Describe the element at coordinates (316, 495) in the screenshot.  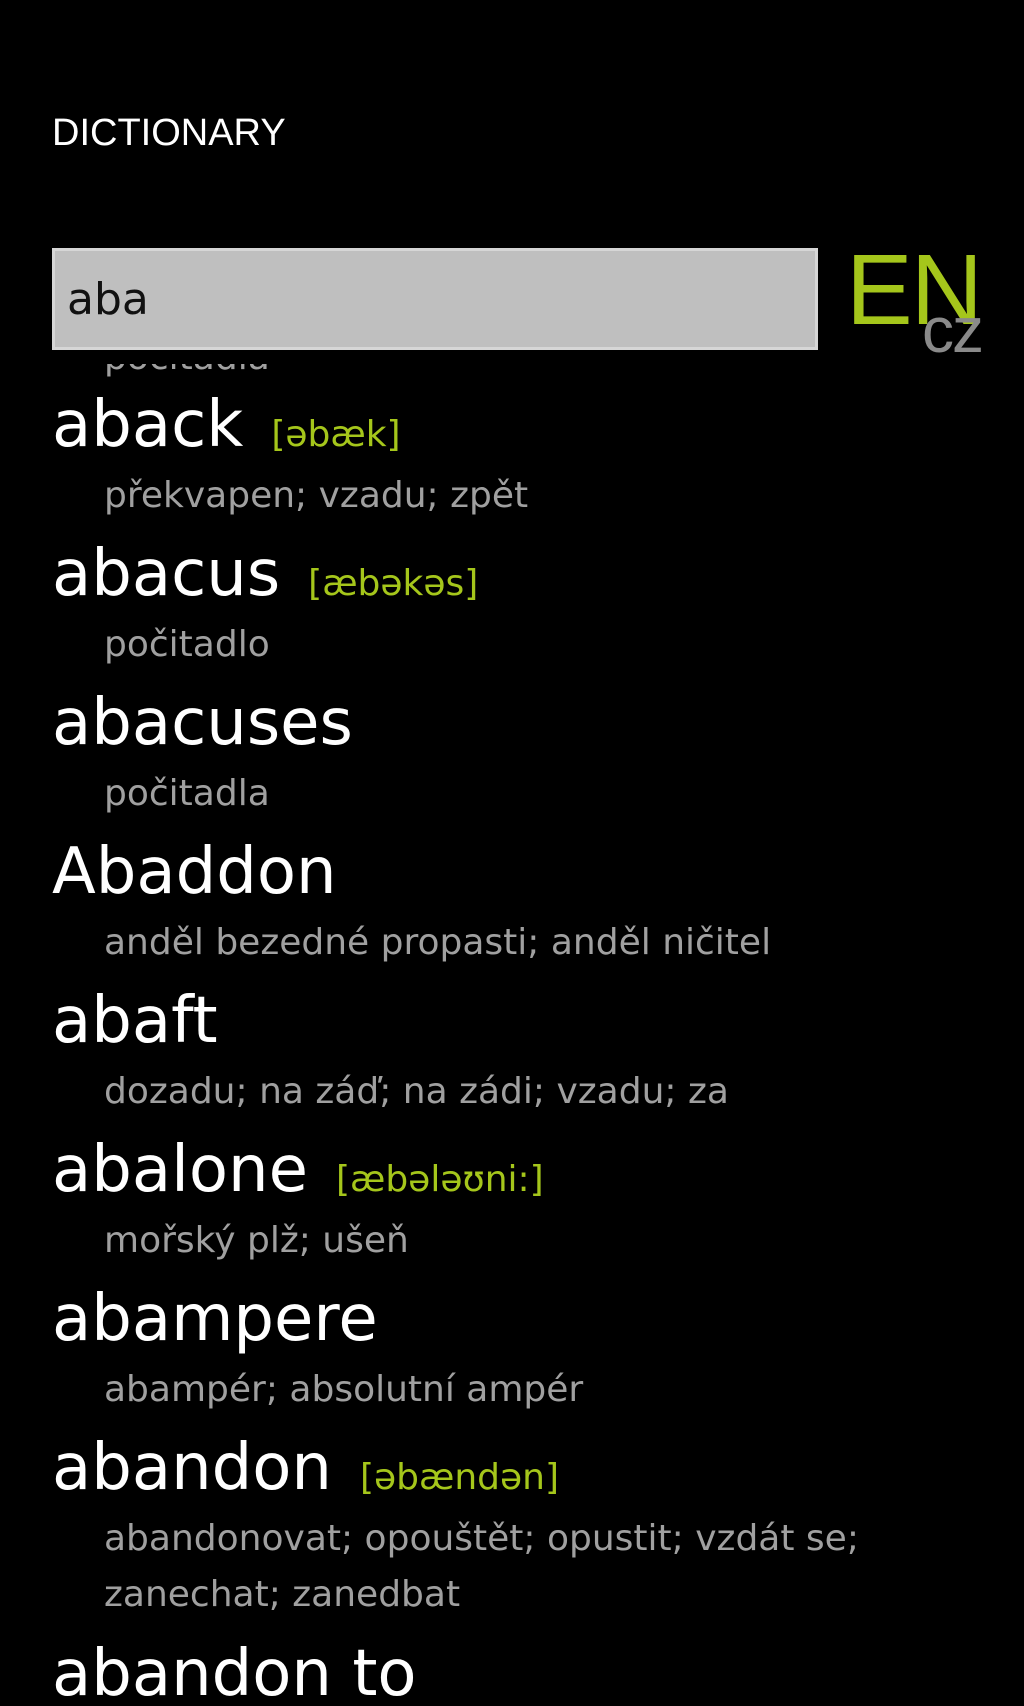
I see `translation: překvapen; vzadu; zpět` at that location.